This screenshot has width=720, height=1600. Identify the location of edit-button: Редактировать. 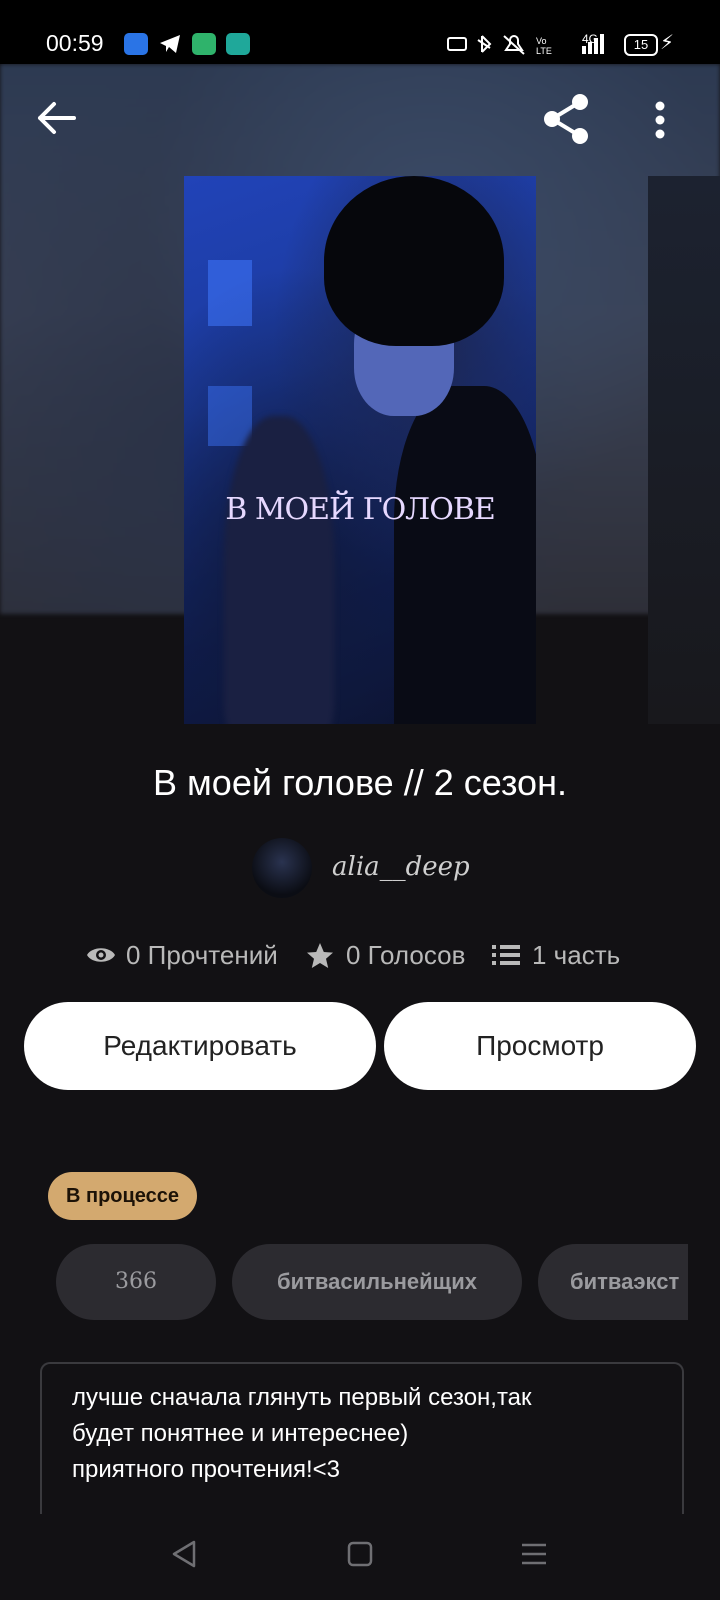
(200, 1046).